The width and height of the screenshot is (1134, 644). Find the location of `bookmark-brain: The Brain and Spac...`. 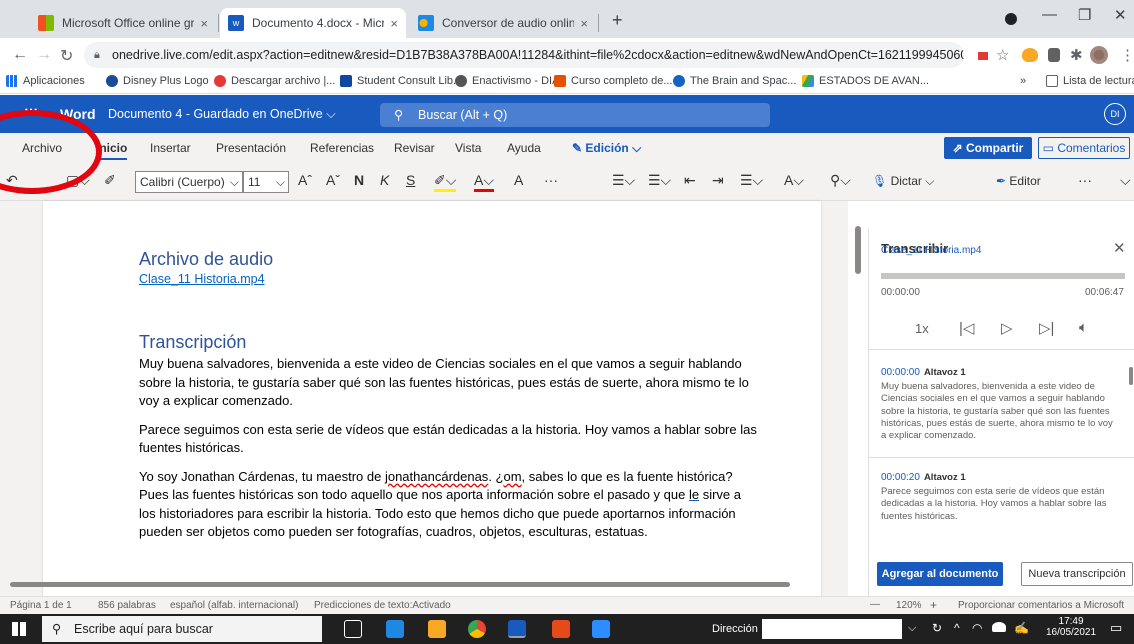

bookmark-brain: The Brain and Spac... is located at coordinates (734, 81).